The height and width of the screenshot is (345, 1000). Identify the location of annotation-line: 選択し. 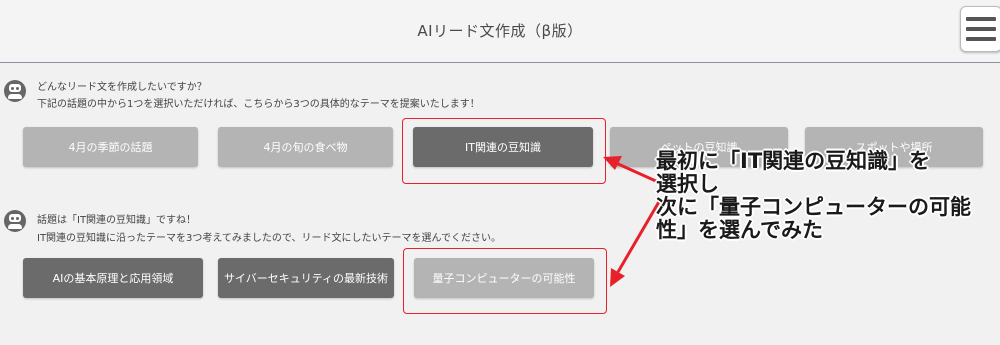
(687, 184).